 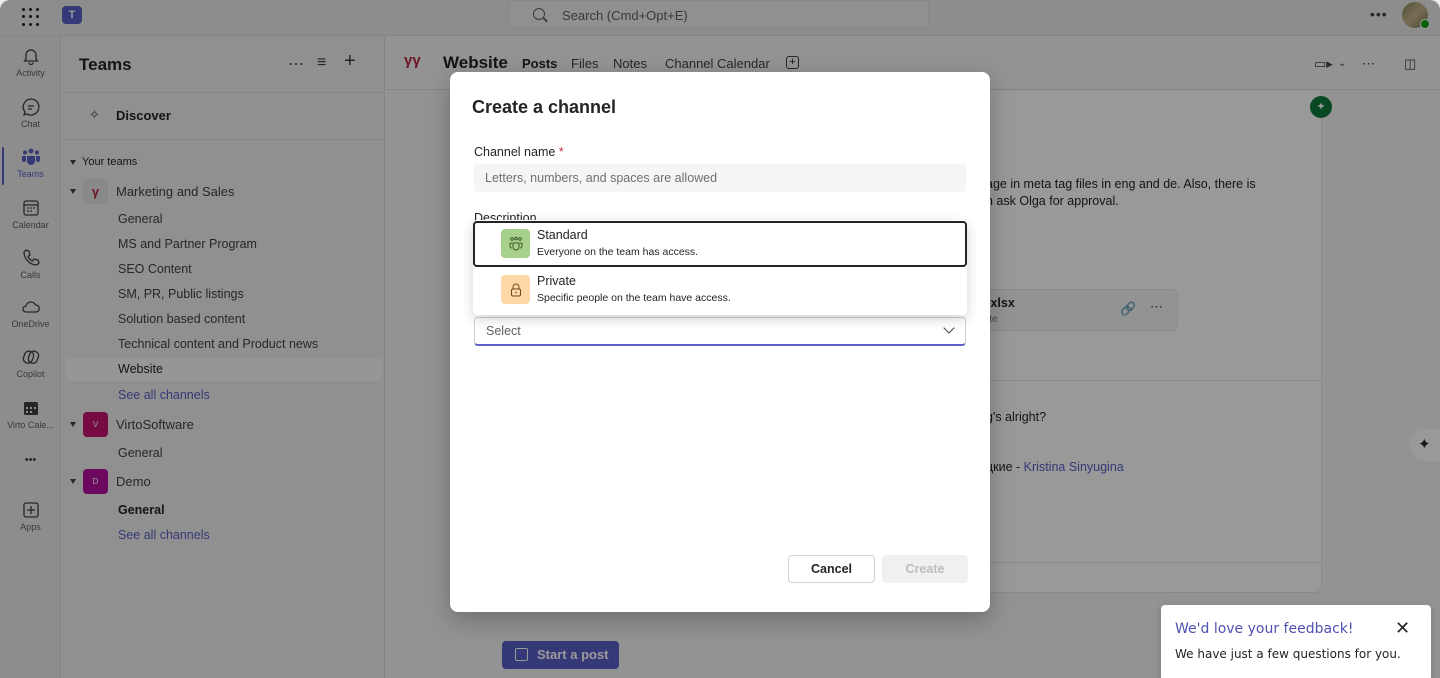 I want to click on chevron-down-icon, so click(x=949, y=328).